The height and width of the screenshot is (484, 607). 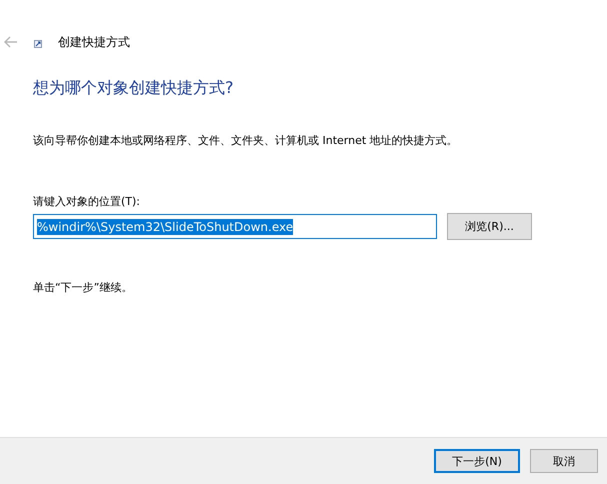 What do you see at coordinates (94, 42) in the screenshot?
I see `window-title: 创建快捷方式` at bounding box center [94, 42].